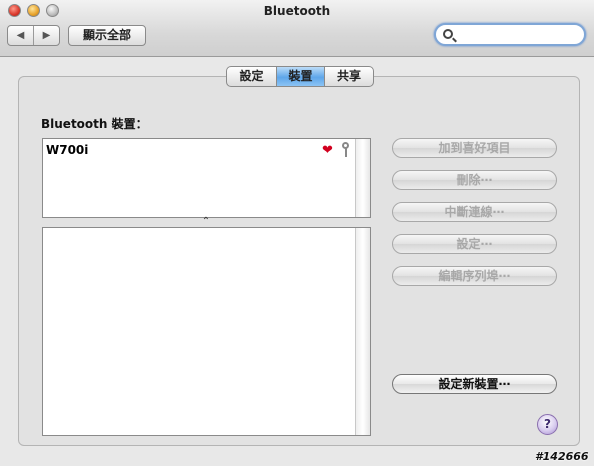 Image resolution: width=594 pixels, height=466 pixels. Describe the element at coordinates (474, 244) in the screenshot. I see `configure-button: 設定⋯` at that location.